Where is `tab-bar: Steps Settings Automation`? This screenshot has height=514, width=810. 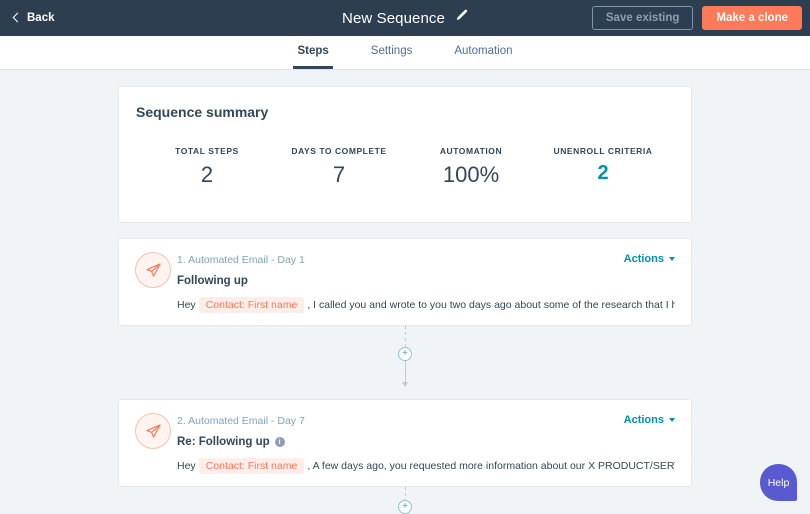 tab-bar: Steps Settings Automation is located at coordinates (405, 53).